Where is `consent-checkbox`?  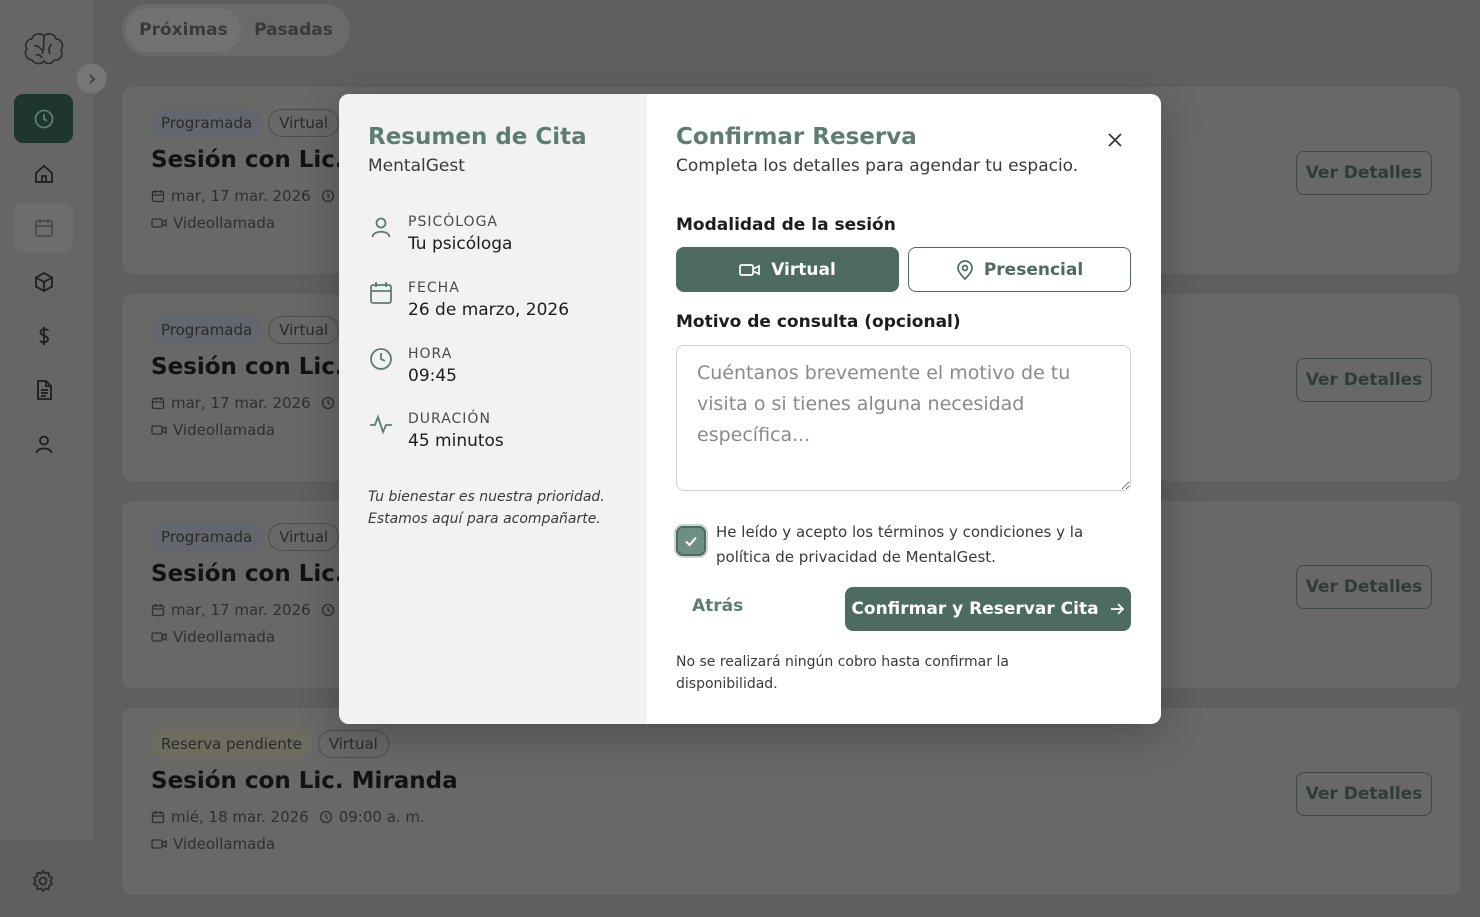 consent-checkbox is located at coordinates (691, 541).